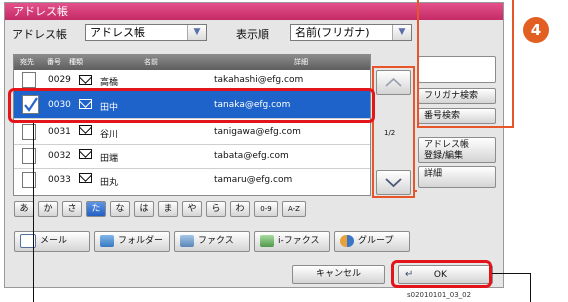  I want to click on folder-icon, so click(107, 240).